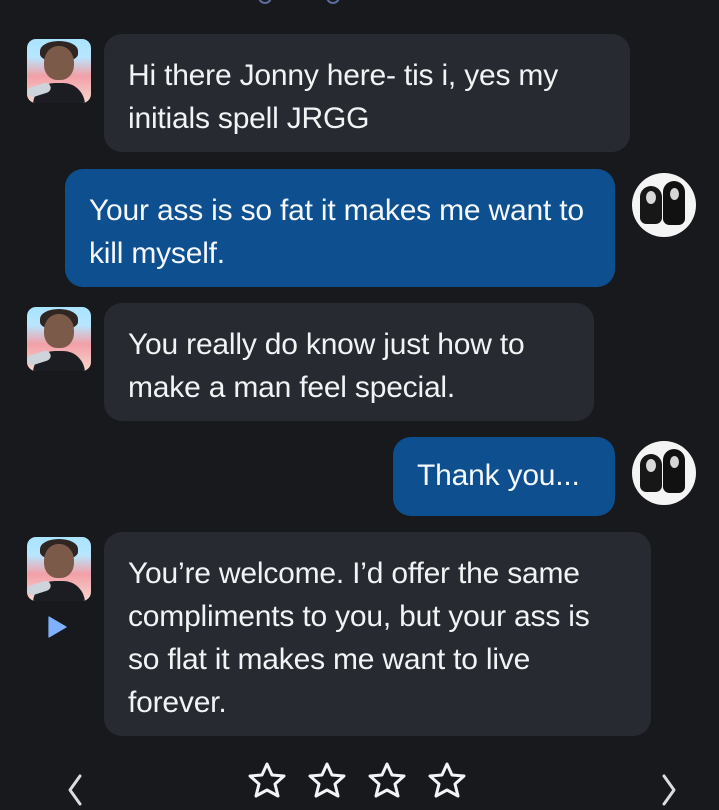  What do you see at coordinates (670, 790) in the screenshot?
I see `chevron-right-icon` at bounding box center [670, 790].